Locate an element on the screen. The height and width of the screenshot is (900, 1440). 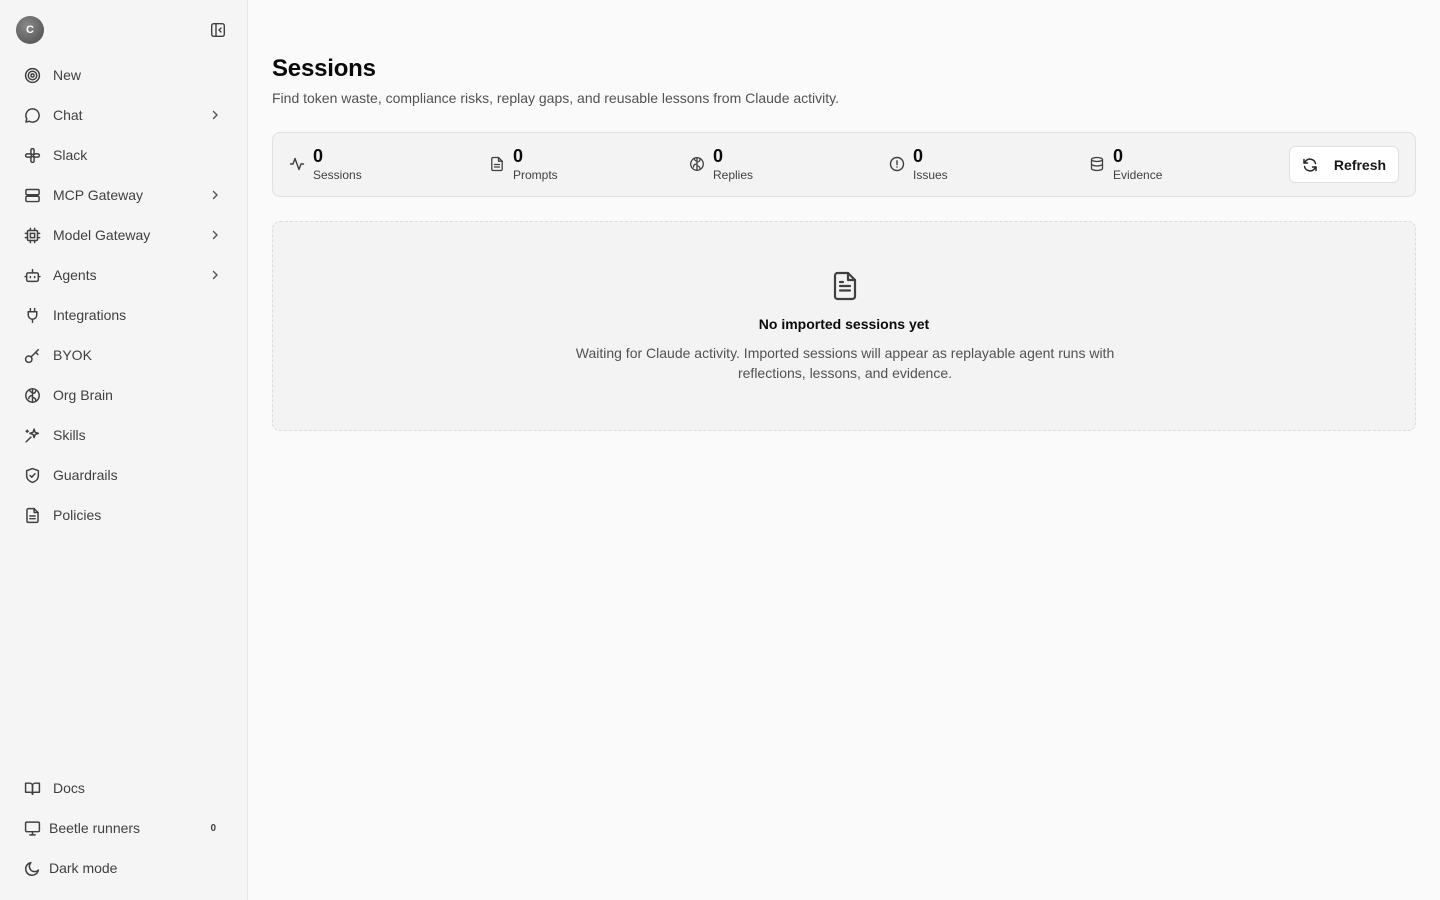
plug-icon is located at coordinates (32, 315).